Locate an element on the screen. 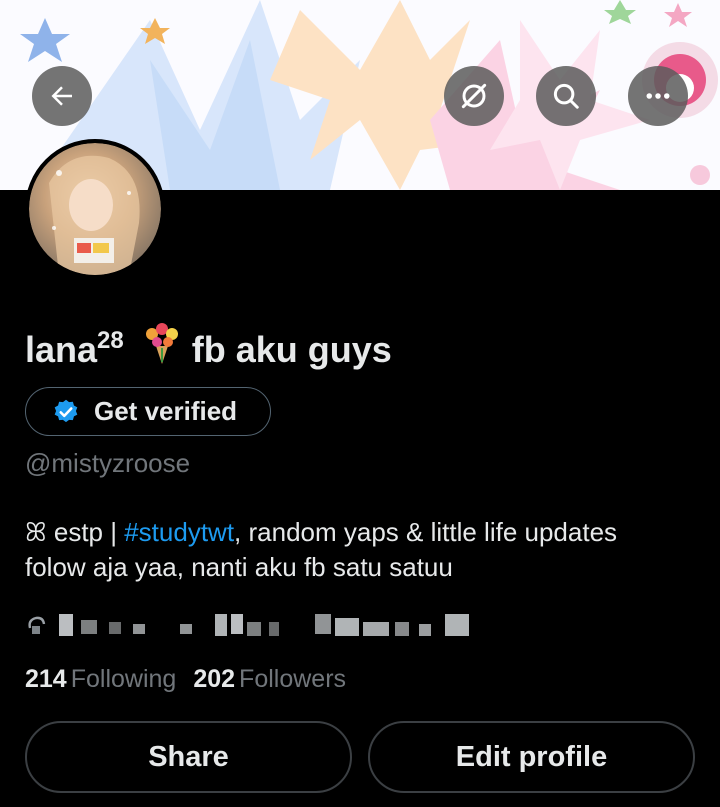 The height and width of the screenshot is (807, 720). get-verified-label: Get verified is located at coordinates (166, 411).